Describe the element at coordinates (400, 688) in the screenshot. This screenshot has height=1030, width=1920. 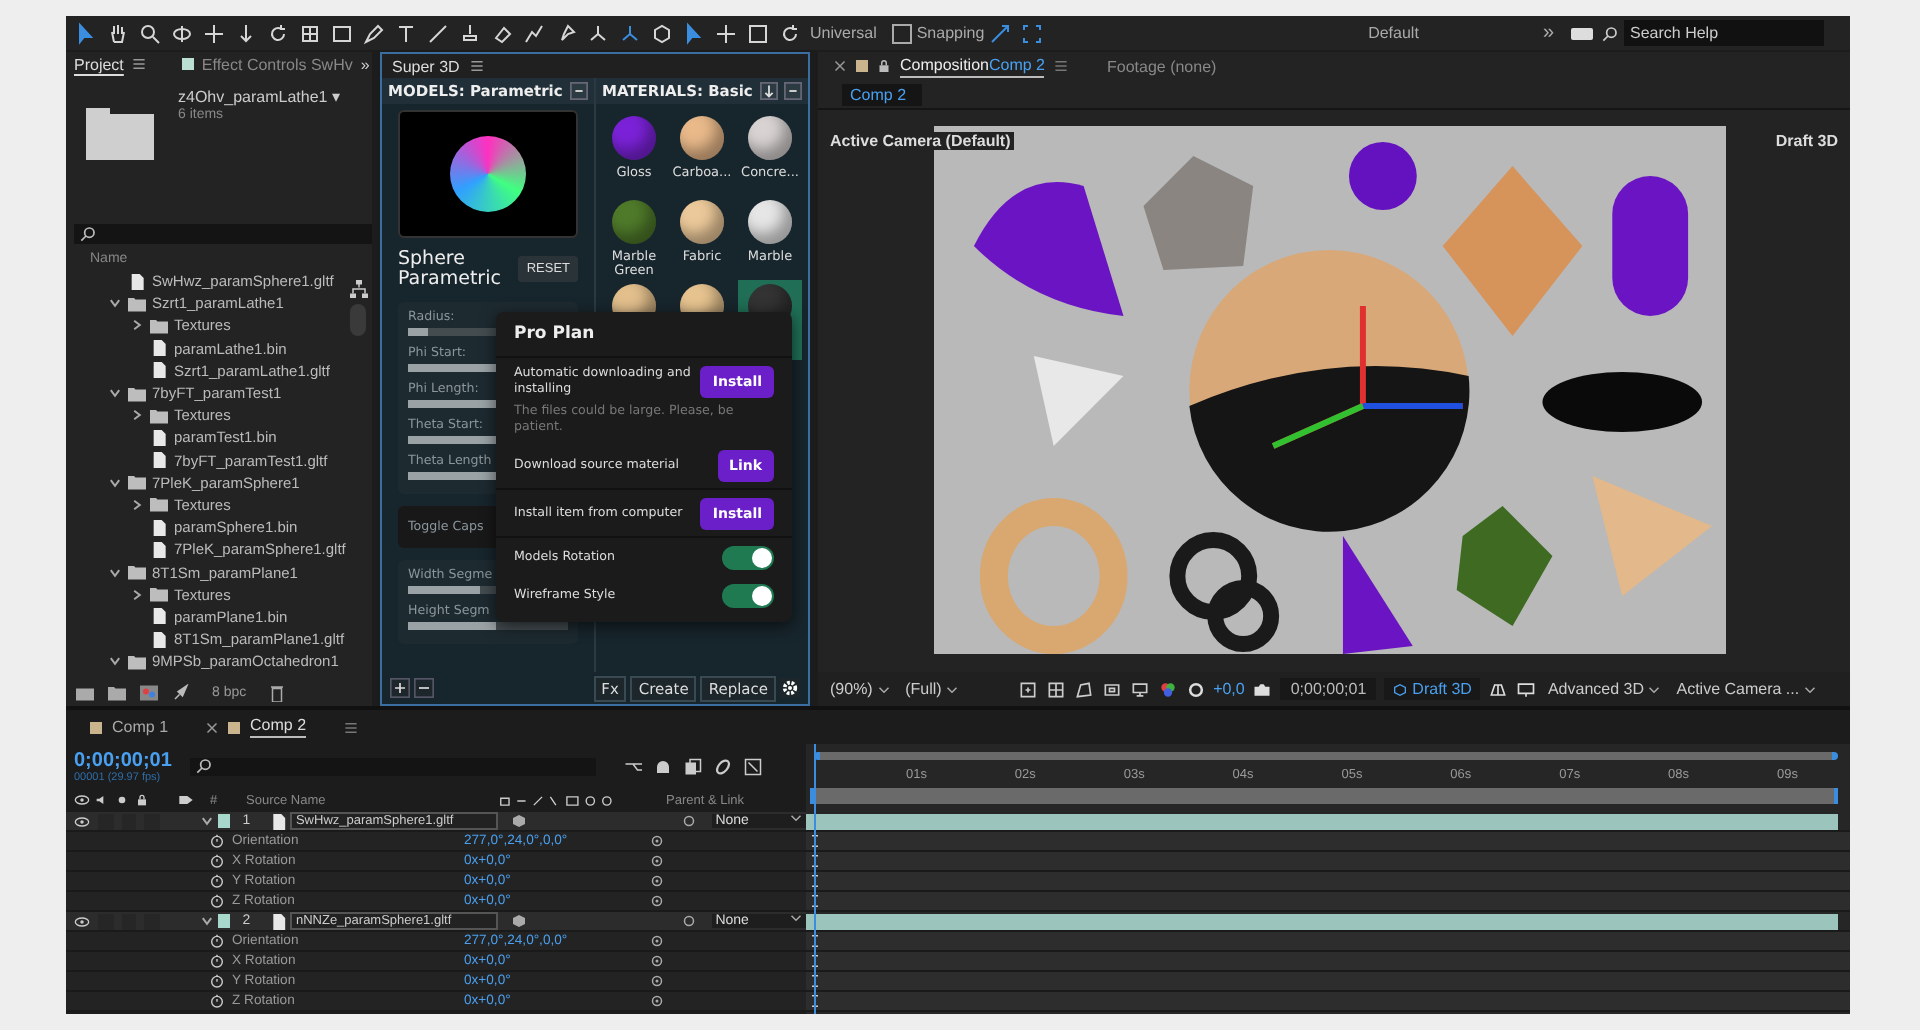
I see `add-button` at that location.